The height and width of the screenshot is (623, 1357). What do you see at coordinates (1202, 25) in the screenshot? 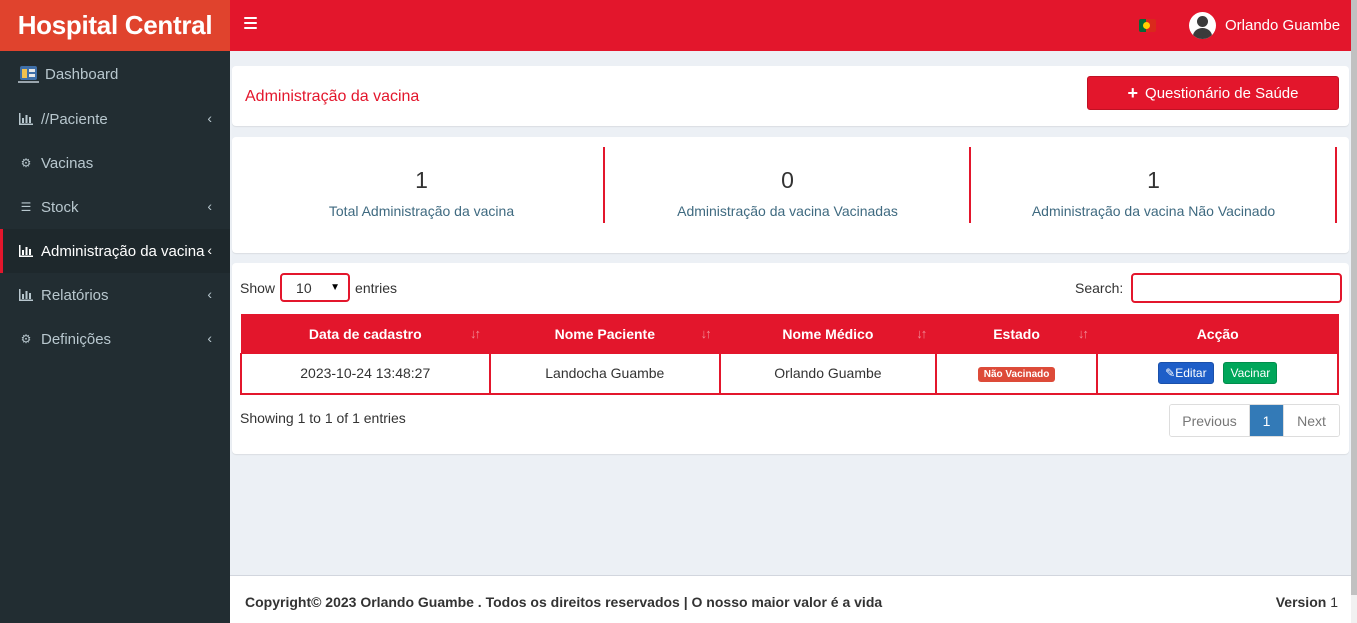
I see `user-avatar-icon` at bounding box center [1202, 25].